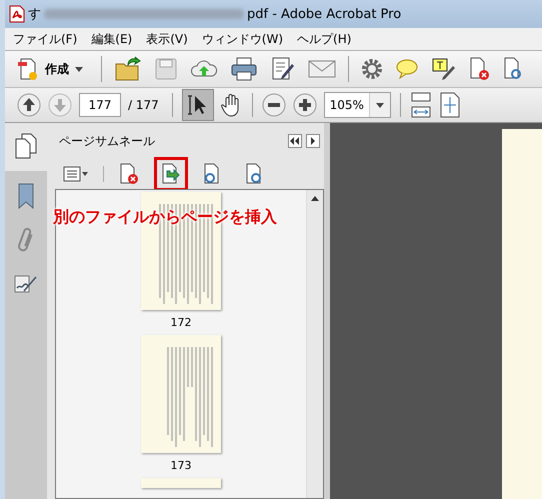 The image size is (542, 499). What do you see at coordinates (45, 39) in the screenshot?
I see `menu-item: ファイル(F)` at bounding box center [45, 39].